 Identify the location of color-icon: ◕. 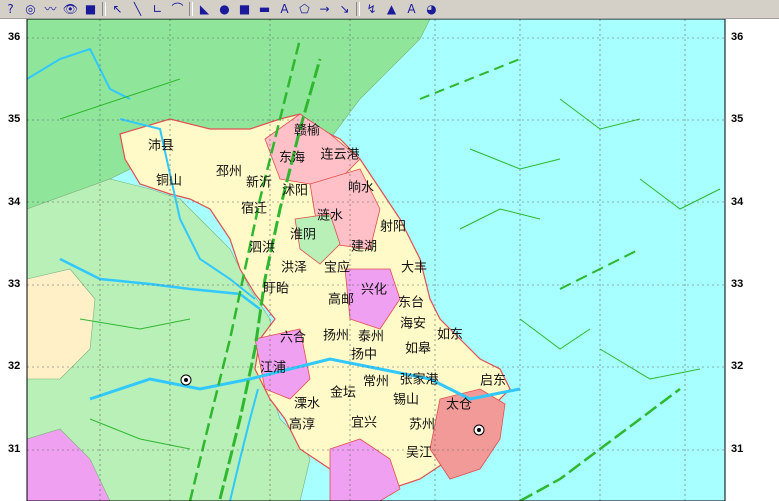
(431, 9).